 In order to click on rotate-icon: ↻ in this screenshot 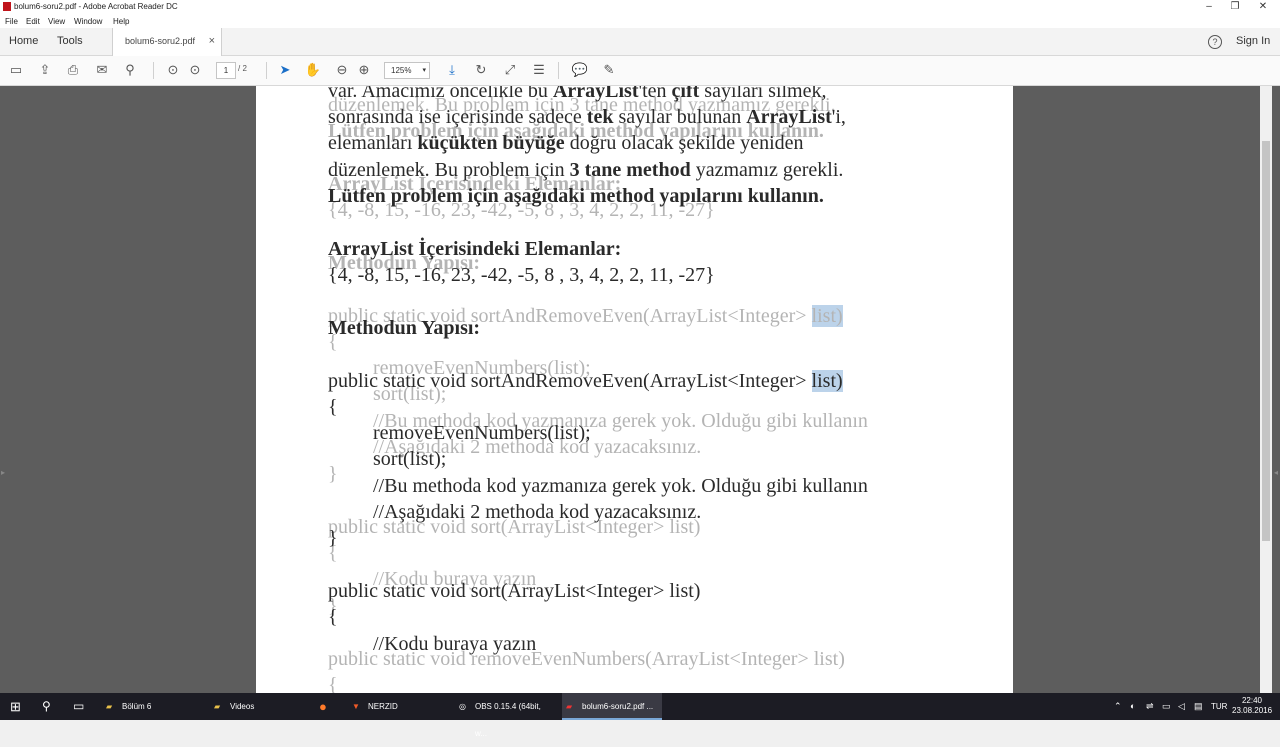, I will do `click(481, 70)`.